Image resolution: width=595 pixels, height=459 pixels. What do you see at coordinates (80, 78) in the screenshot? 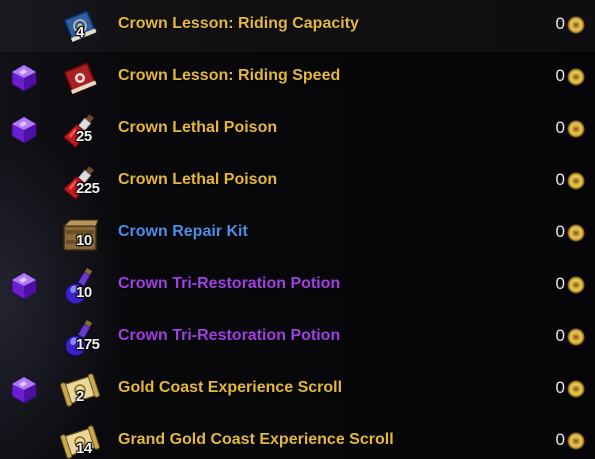
I see `red-book-icon` at bounding box center [80, 78].